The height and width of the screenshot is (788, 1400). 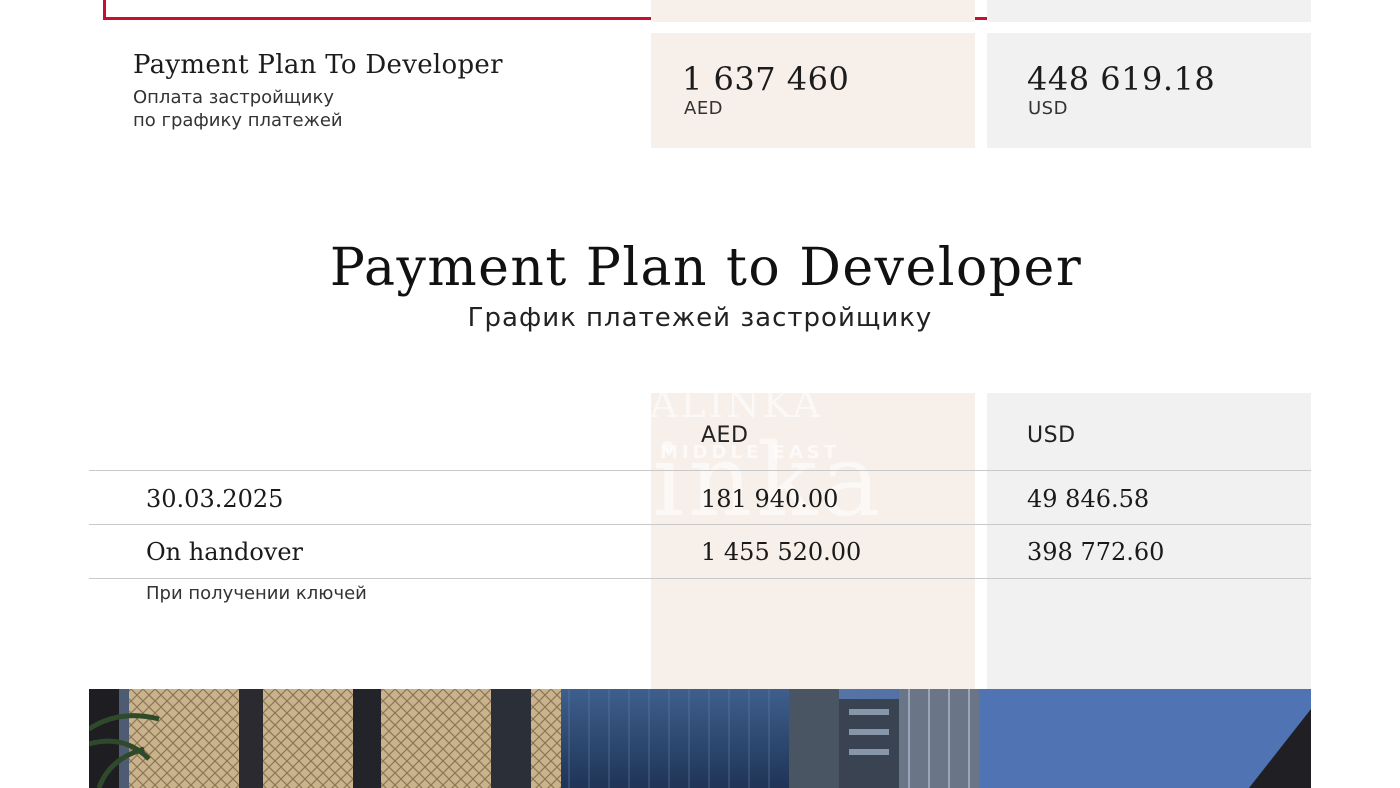 I want to click on building-illustration, so click(x=700, y=738).